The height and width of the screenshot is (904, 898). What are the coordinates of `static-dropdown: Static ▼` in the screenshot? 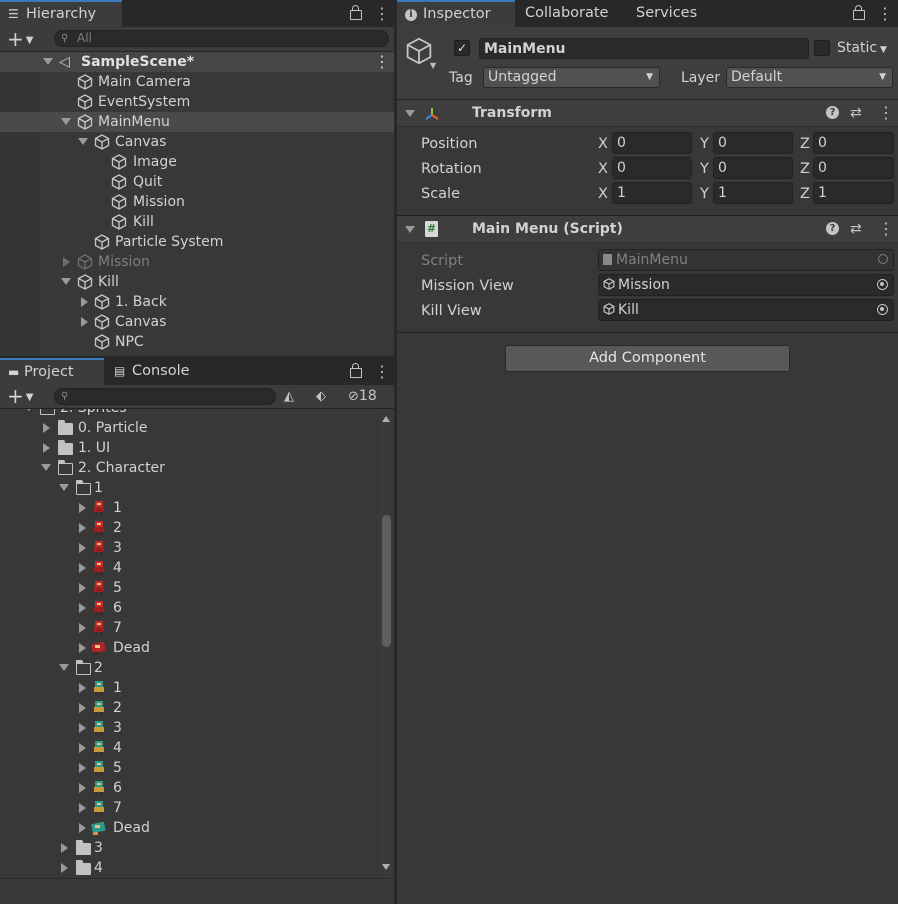 It's located at (867, 48).